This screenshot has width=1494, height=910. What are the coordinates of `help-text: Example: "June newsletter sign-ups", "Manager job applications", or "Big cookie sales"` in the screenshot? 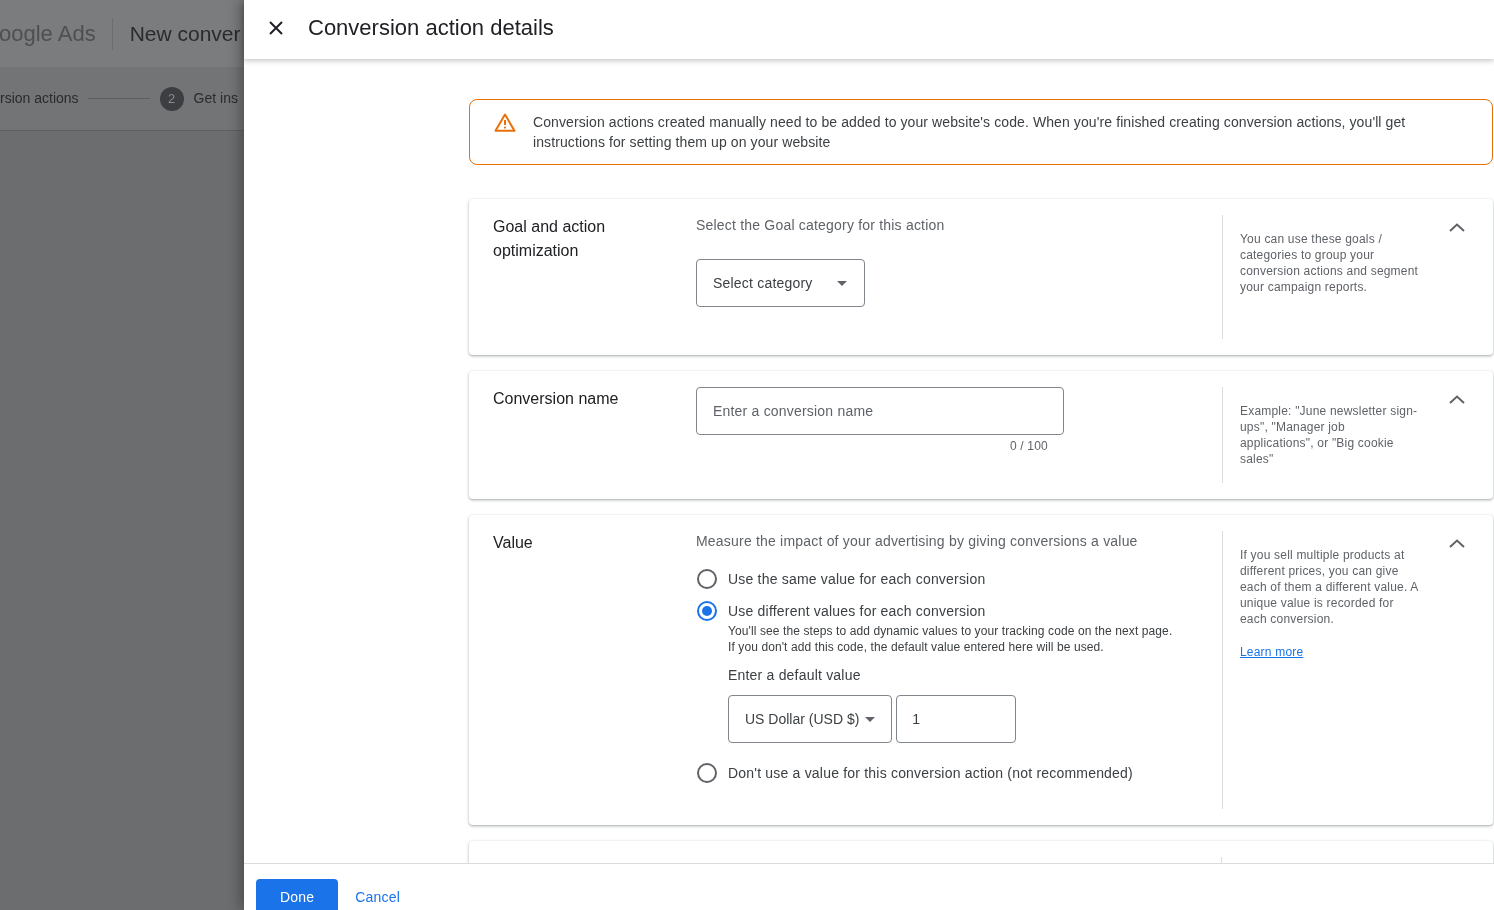 It's located at (1329, 435).